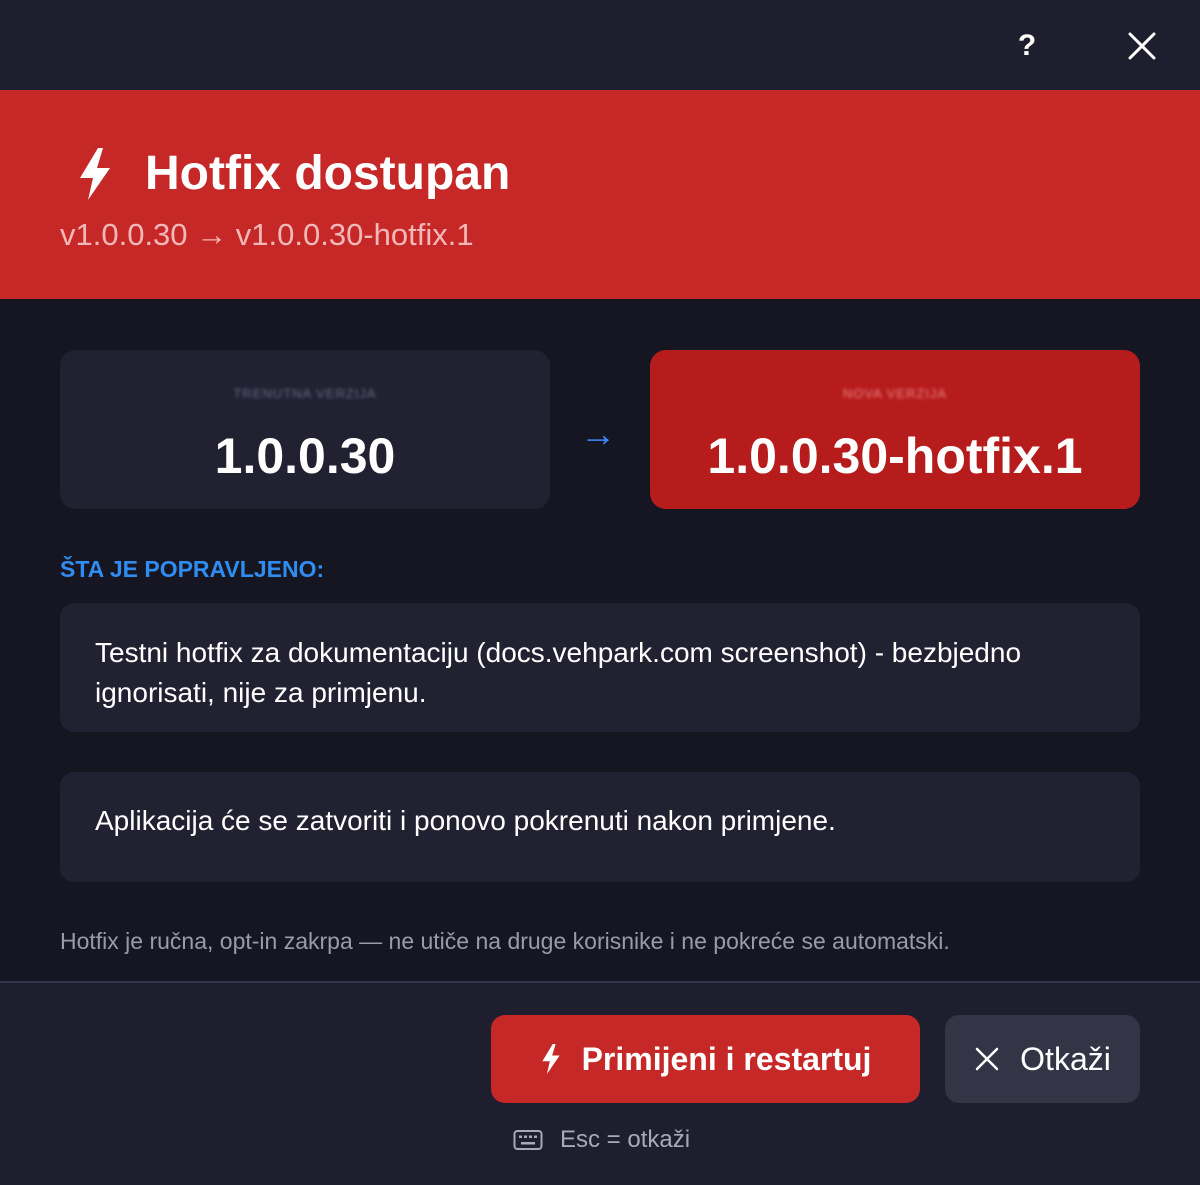 Image resolution: width=1200 pixels, height=1185 pixels. I want to click on changes-heading: ŠTA JE POPRAVLJENO:, so click(192, 569).